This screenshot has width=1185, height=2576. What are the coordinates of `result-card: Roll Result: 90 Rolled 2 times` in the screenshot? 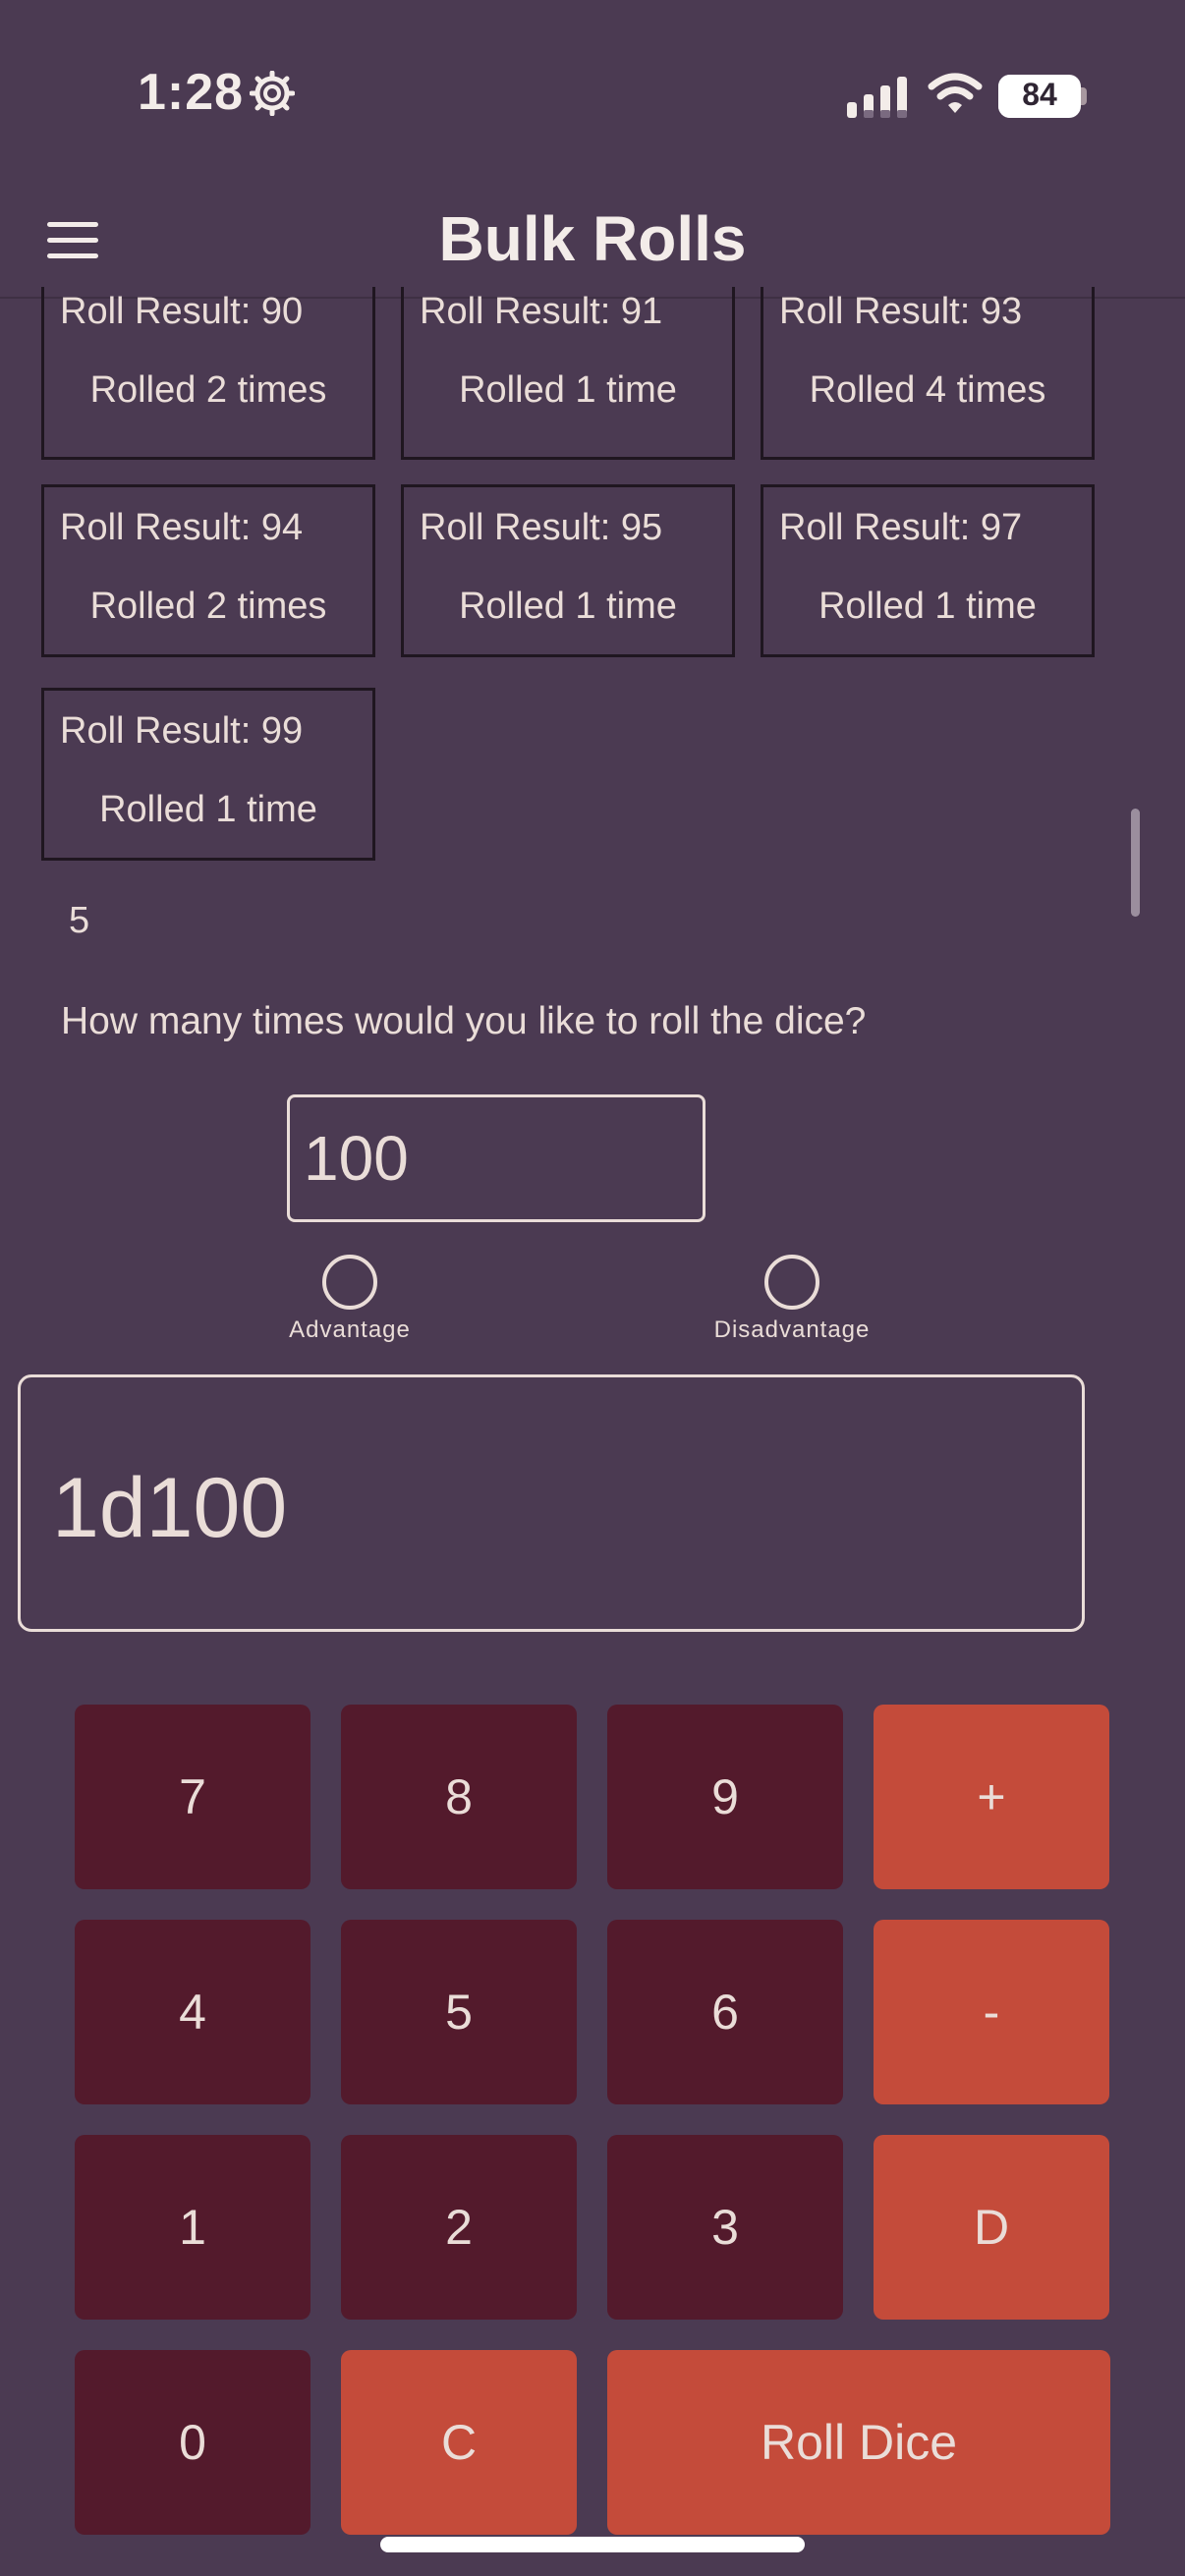 It's located at (208, 373).